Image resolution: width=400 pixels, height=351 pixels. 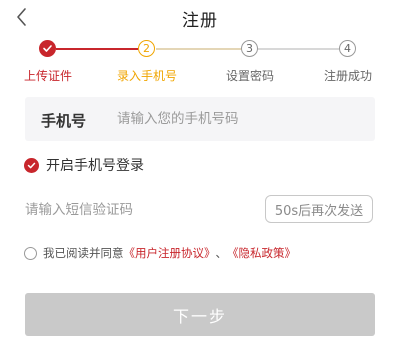 I want to click on sms-code-row: 50s后再次发送, so click(x=200, y=209).